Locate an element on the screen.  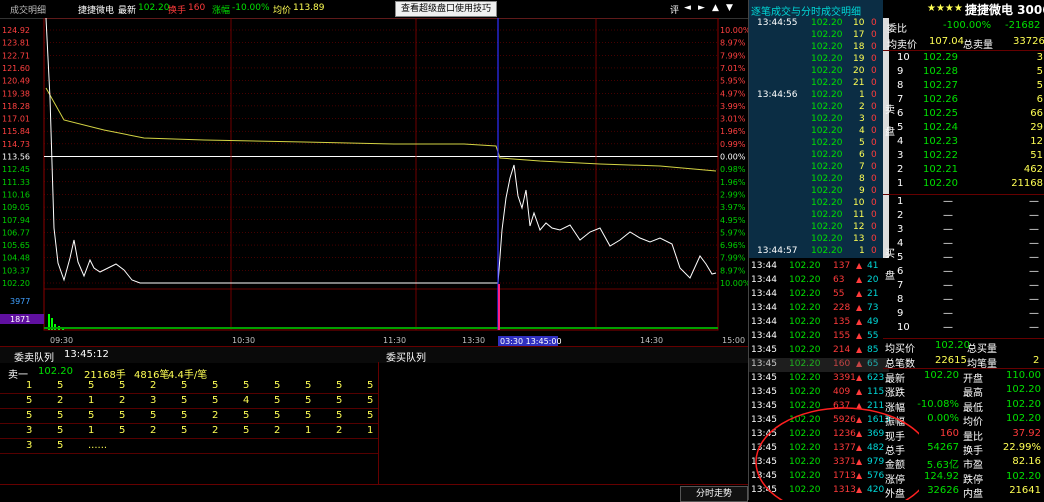
time-tick: 15:00 is located at coordinates (733, 340).